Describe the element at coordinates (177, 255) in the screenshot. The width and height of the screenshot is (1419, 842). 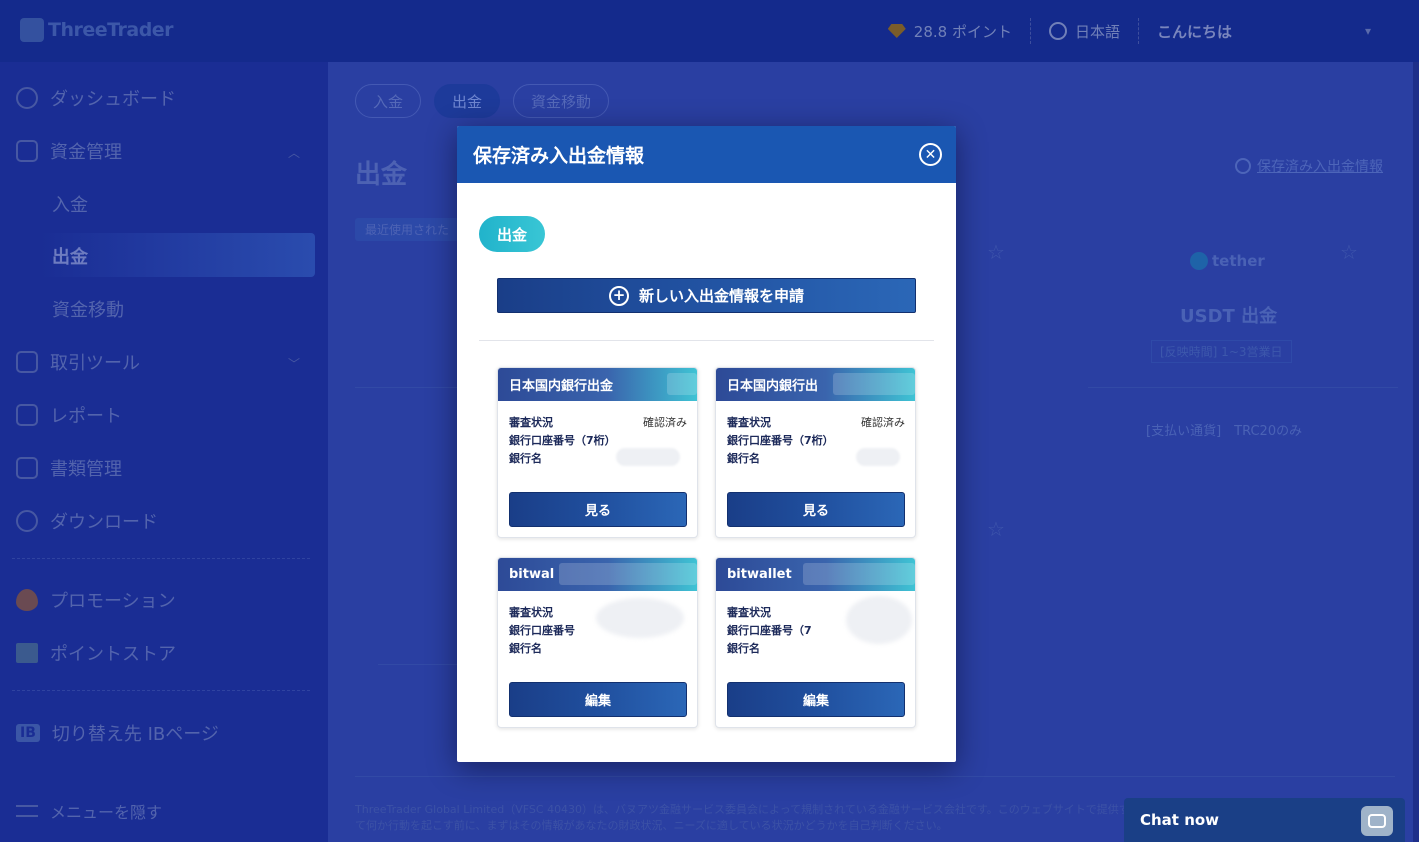
I see `sidebar-subitem-withdraw: 出金` at that location.